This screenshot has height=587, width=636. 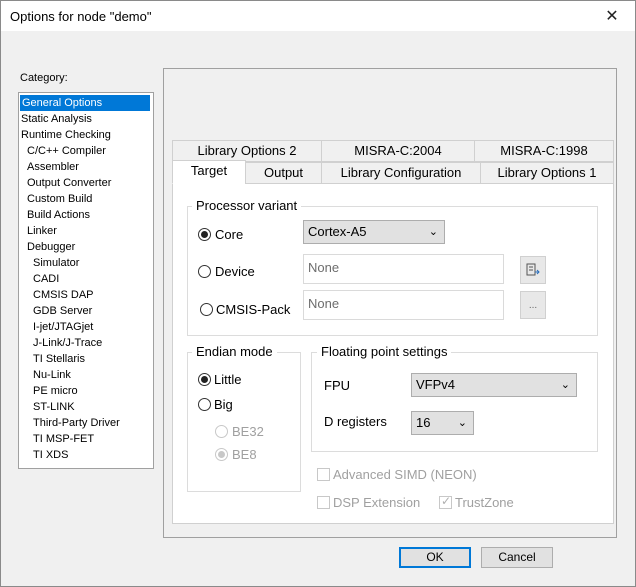 What do you see at coordinates (86, 247) in the screenshot?
I see `category-item: Debugger` at bounding box center [86, 247].